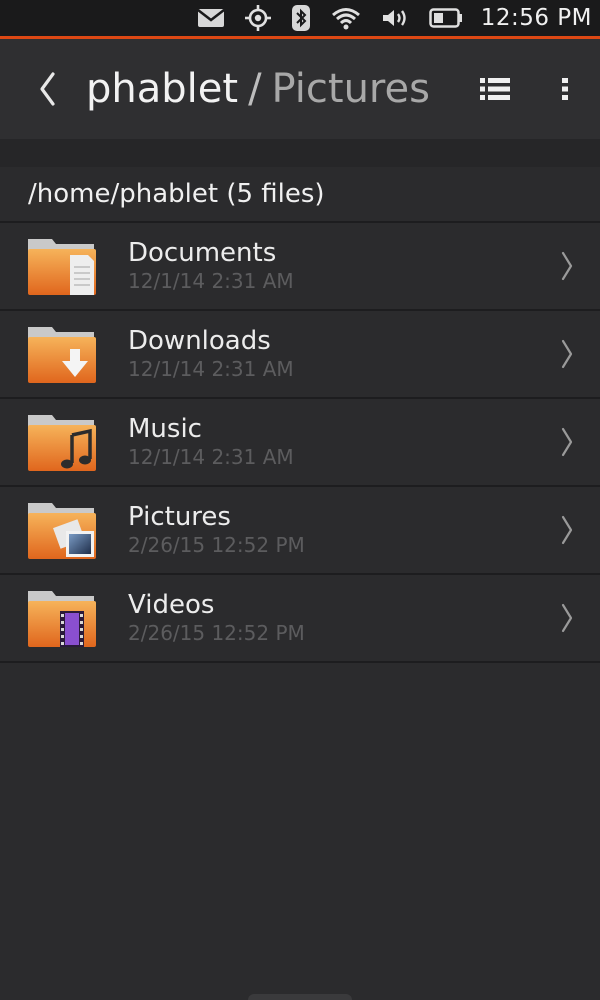  Describe the element at coordinates (257, 18) in the screenshot. I see `location-icon` at that location.